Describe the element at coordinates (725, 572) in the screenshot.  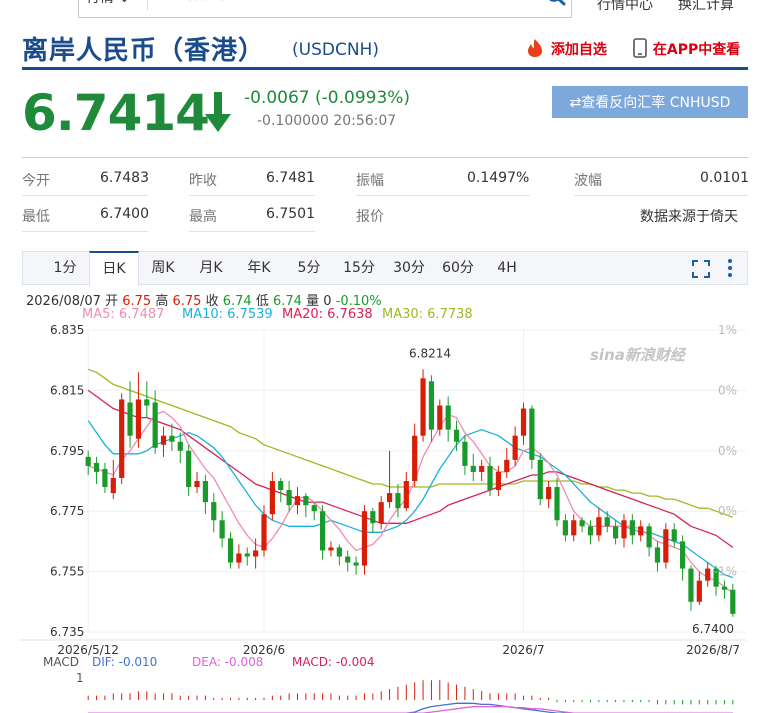
I see `pct-tick-label: -1%` at that location.